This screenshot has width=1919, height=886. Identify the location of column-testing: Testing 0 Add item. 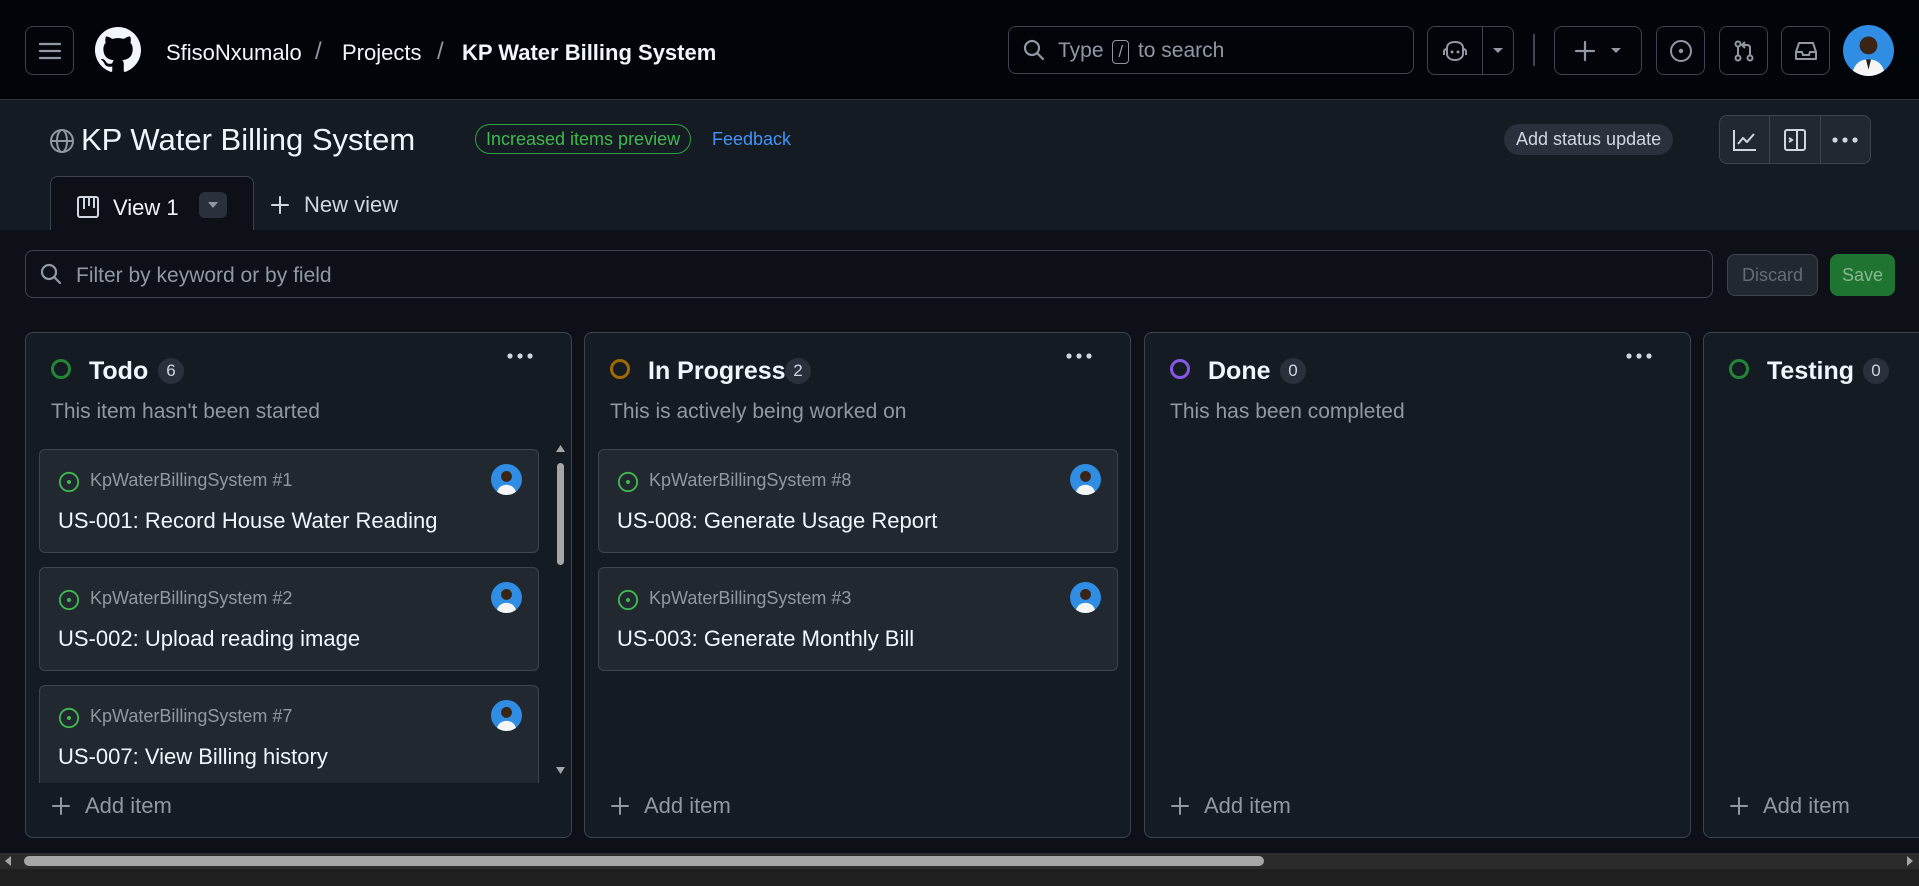
(1811, 585).